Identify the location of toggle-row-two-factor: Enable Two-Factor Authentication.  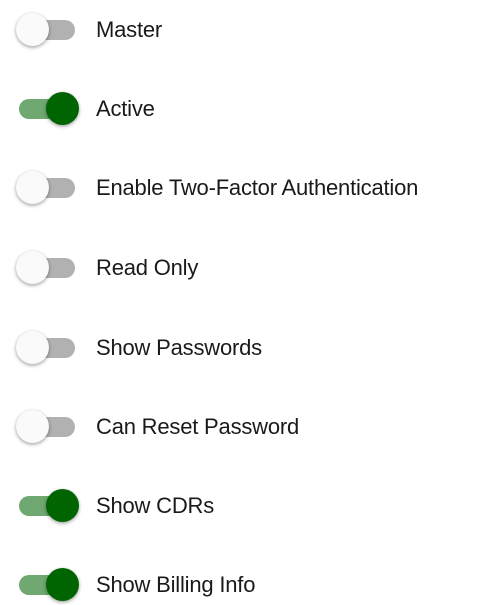
(238, 180).